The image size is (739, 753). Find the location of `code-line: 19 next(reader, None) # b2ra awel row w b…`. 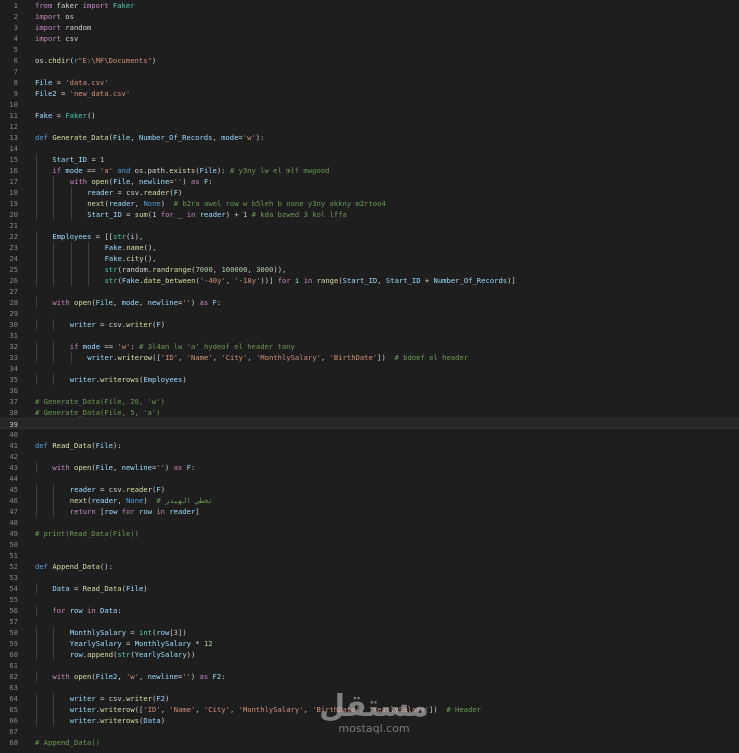

code-line: 19 next(reader, None) # b2ra awel row w b… is located at coordinates (369, 203).